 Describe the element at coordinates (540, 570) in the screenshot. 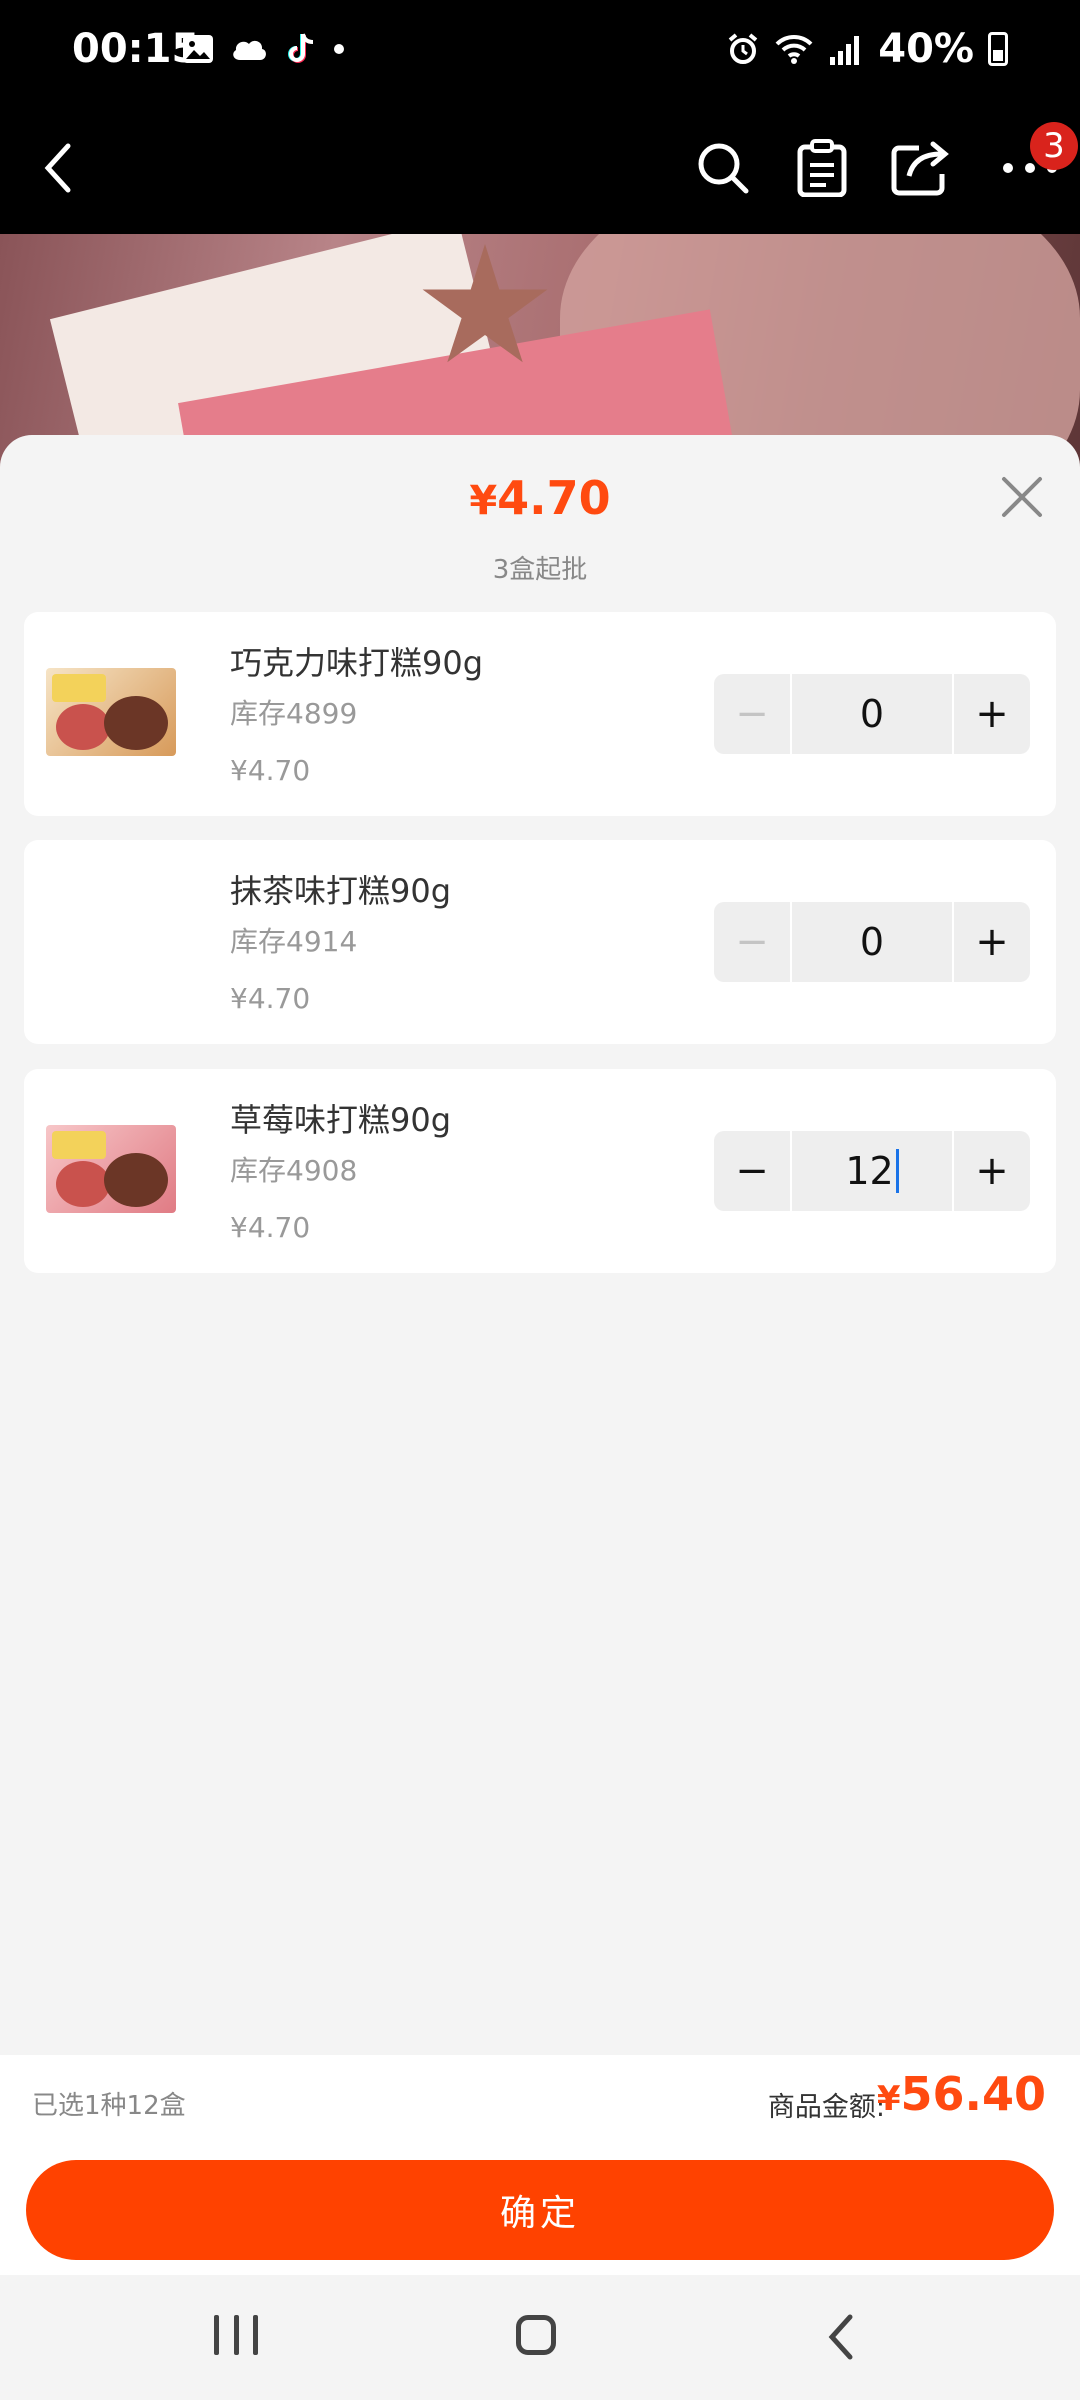

I see `min-order-text: 3盒起批` at that location.